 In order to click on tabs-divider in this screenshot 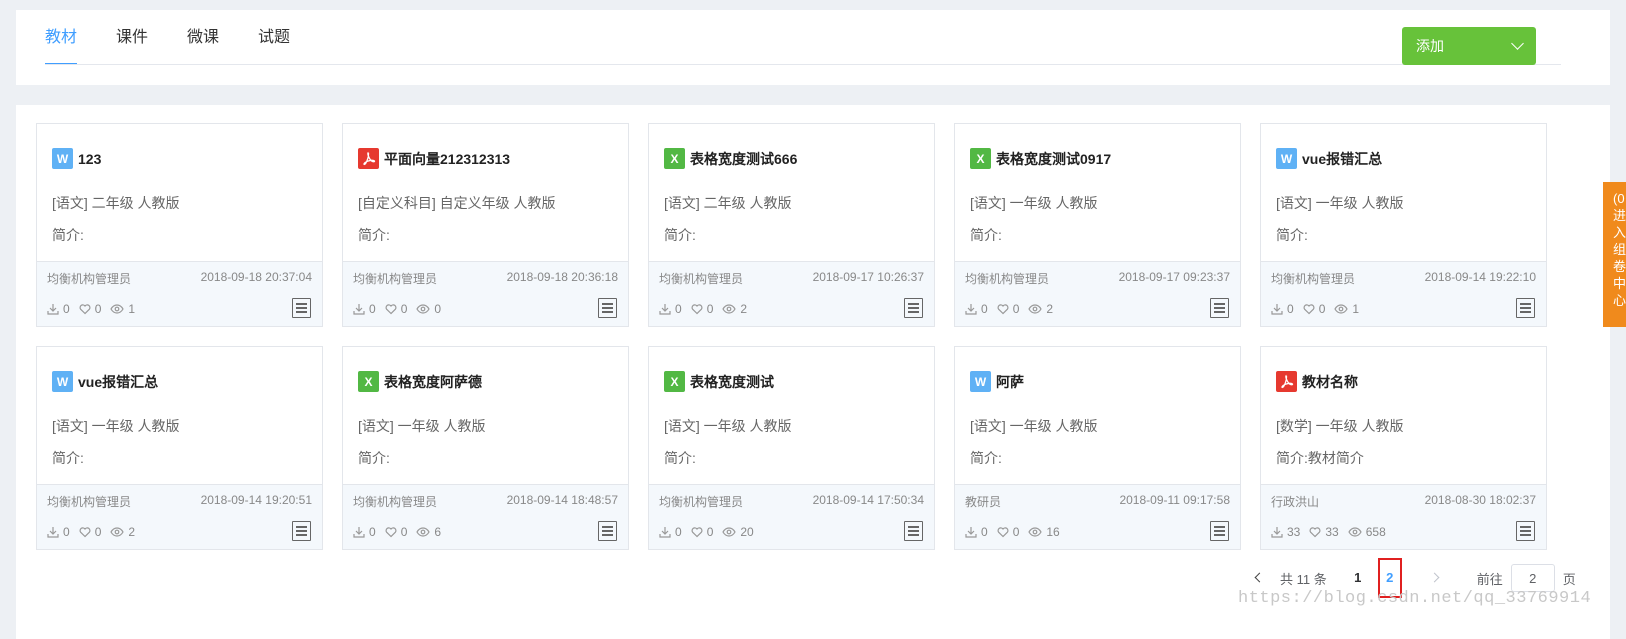, I will do `click(803, 64)`.